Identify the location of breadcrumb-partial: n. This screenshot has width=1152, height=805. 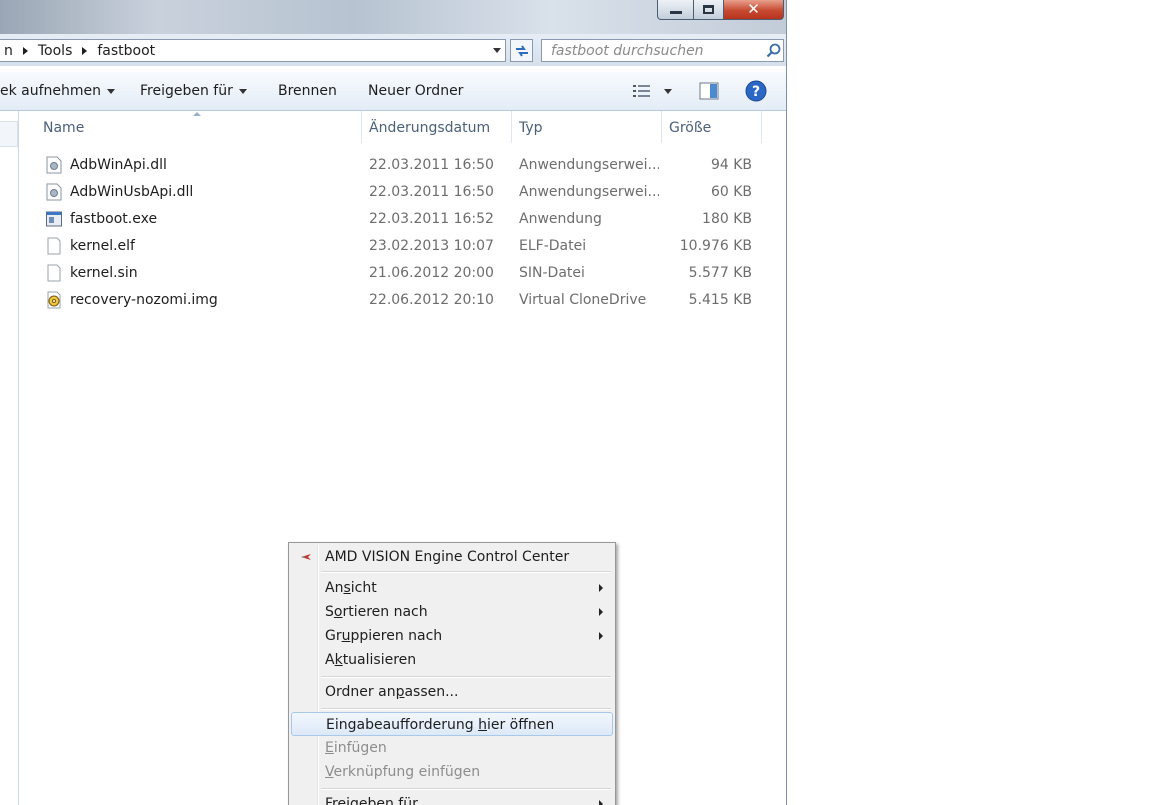
(8, 51).